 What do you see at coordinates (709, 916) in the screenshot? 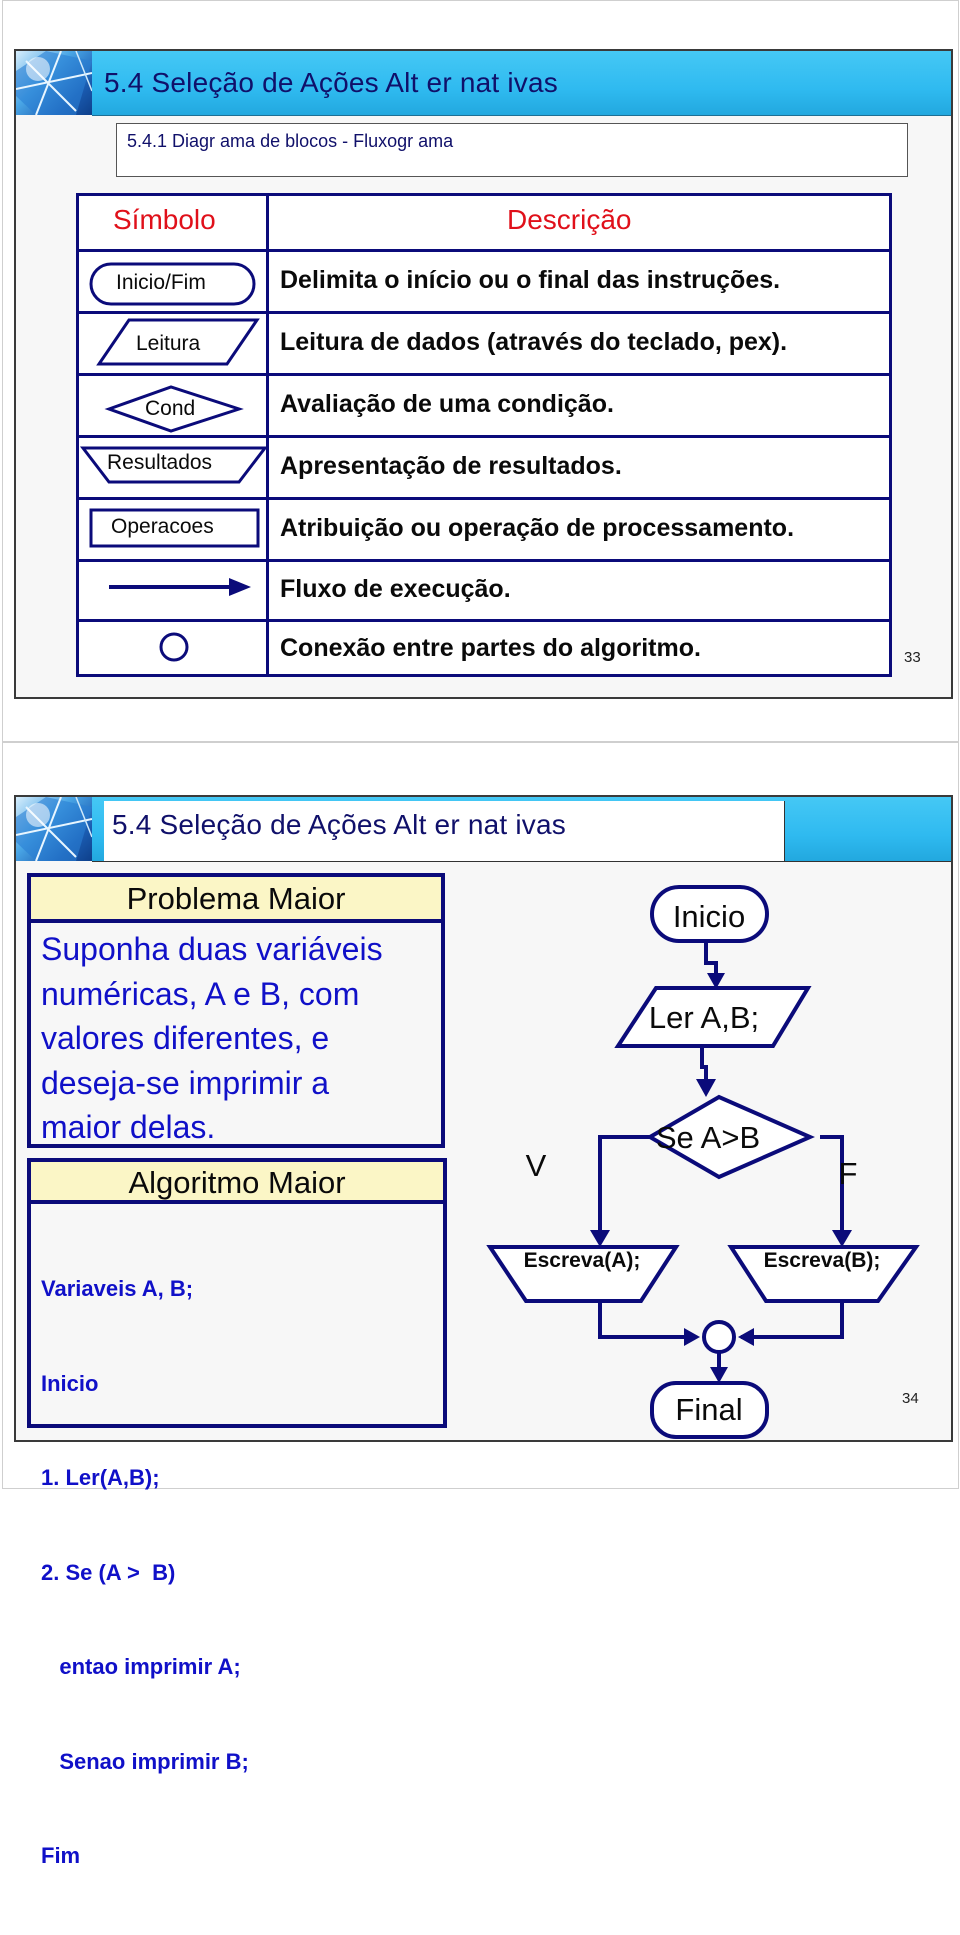
I see `start-label: Inicio` at bounding box center [709, 916].